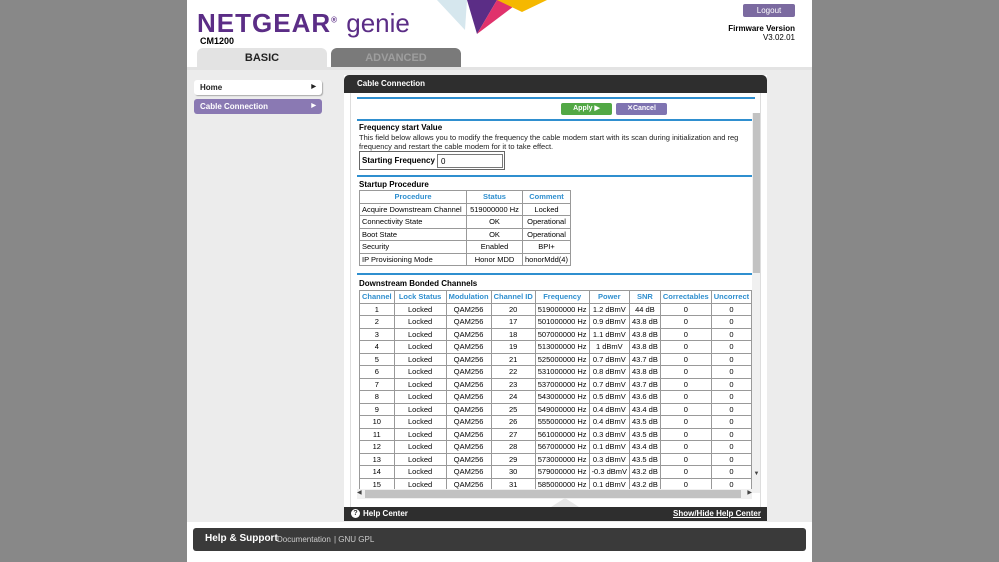 The height and width of the screenshot is (562, 999). I want to click on column-header: SNR, so click(645, 297).